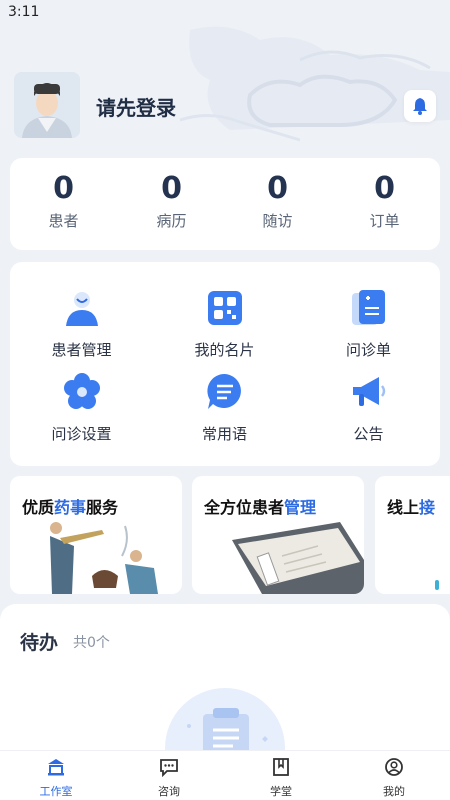 The image size is (450, 800). Describe the element at coordinates (244, 507) in the screenshot. I see `banner-title-prefix: 全方位患者` at that location.